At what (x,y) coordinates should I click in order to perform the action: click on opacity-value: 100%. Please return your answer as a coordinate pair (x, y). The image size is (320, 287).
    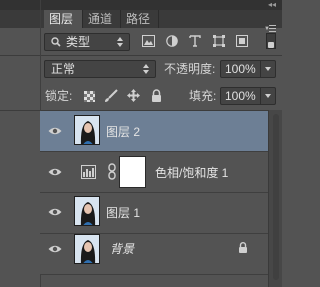
    Looking at the image, I should click on (240, 69).